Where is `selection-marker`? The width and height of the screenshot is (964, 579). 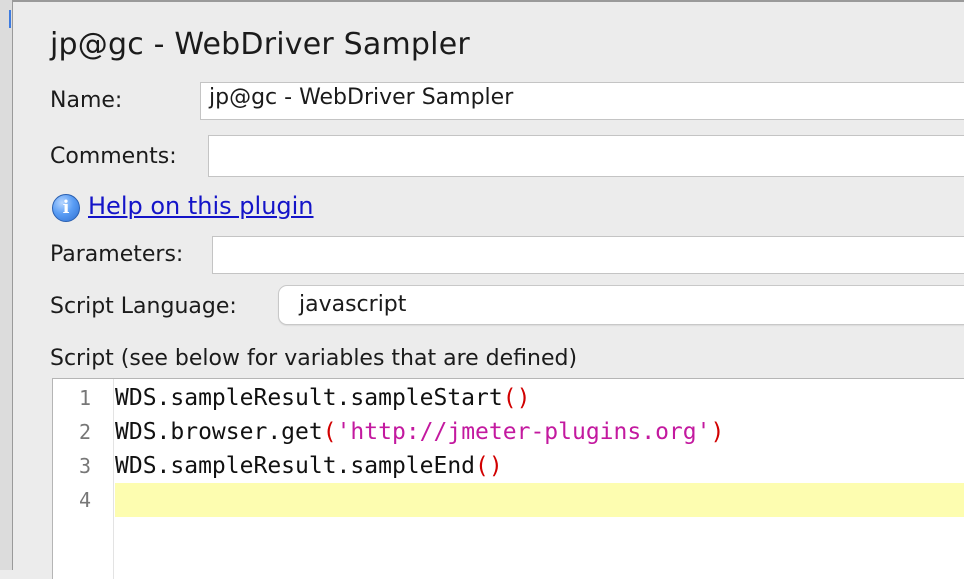
selection-marker is located at coordinates (10, 19).